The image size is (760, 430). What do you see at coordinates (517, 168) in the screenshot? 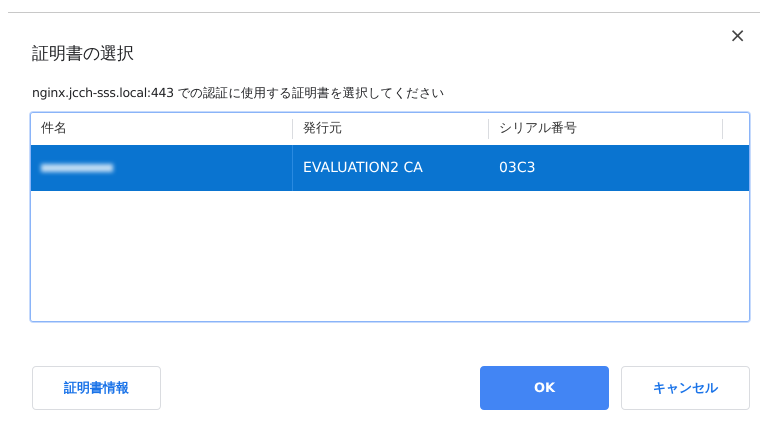
I see `table-cell-text: 03C3` at bounding box center [517, 168].